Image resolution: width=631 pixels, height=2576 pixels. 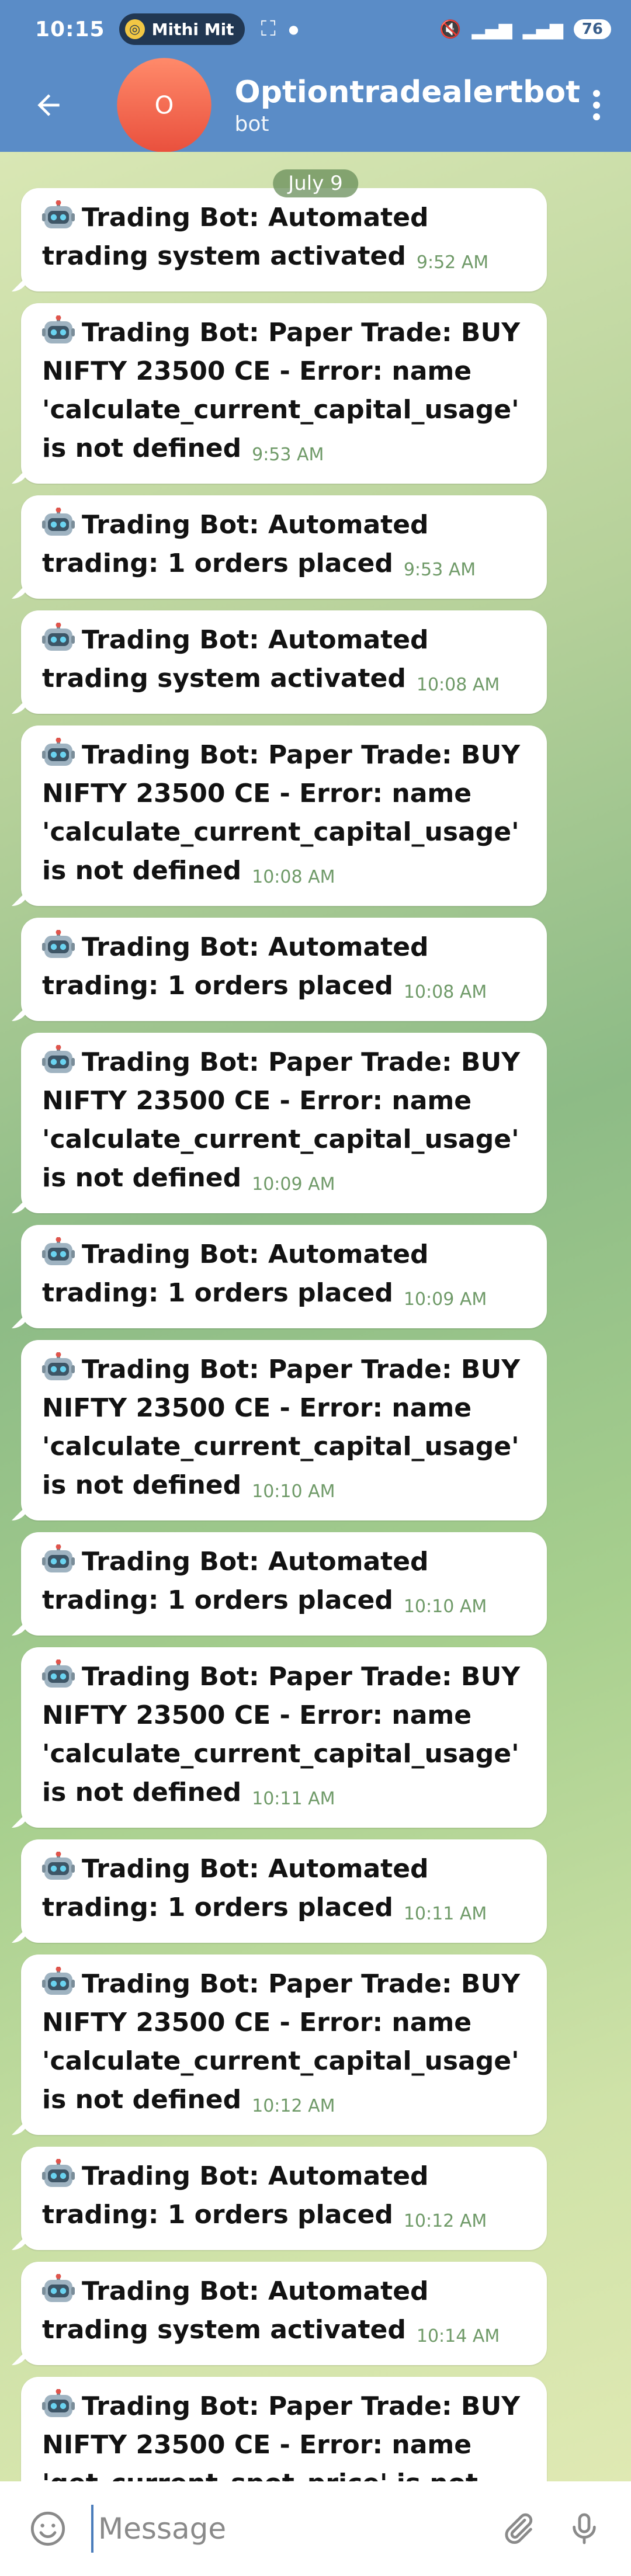 I want to click on chat-subtitle: bot, so click(x=251, y=124).